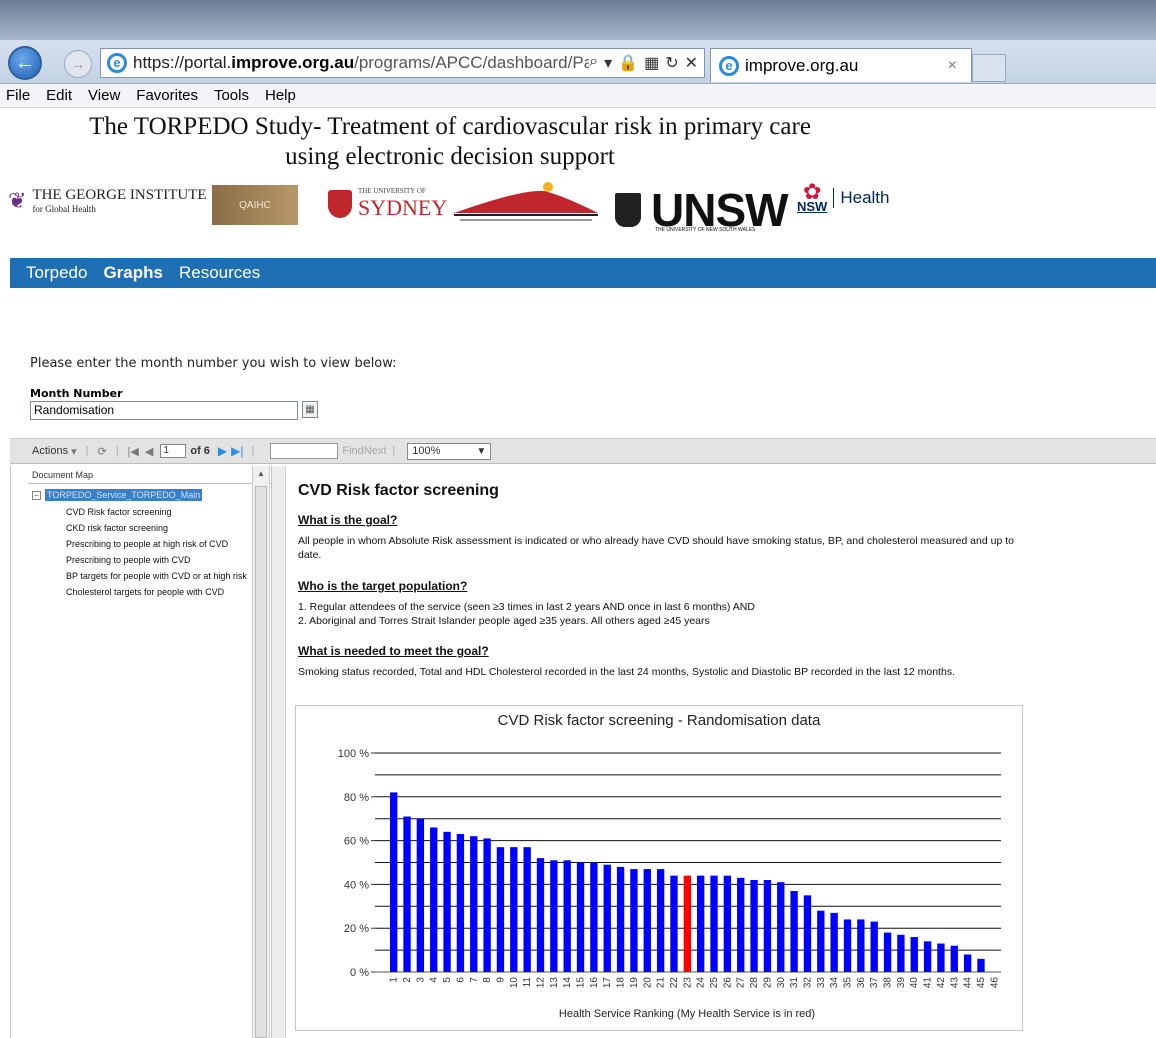  Describe the element at coordinates (261, 473) in the screenshot. I see `scroll-up-icon: ▲` at that location.